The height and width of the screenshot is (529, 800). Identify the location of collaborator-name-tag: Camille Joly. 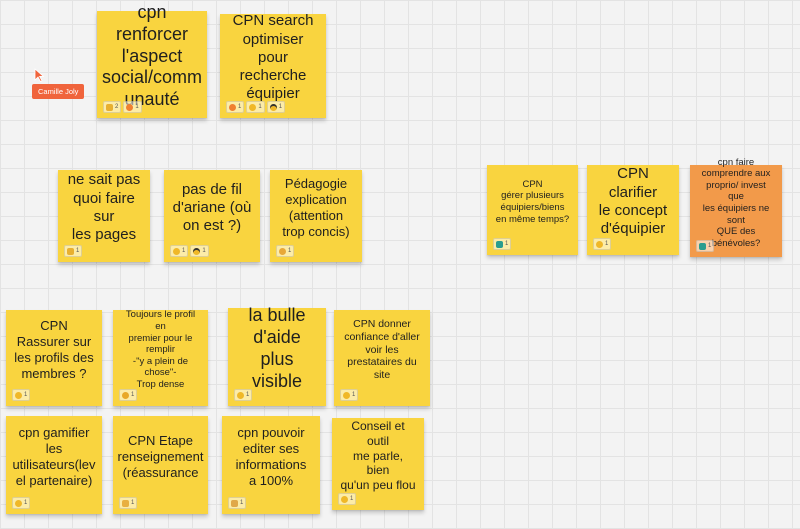
(58, 91).